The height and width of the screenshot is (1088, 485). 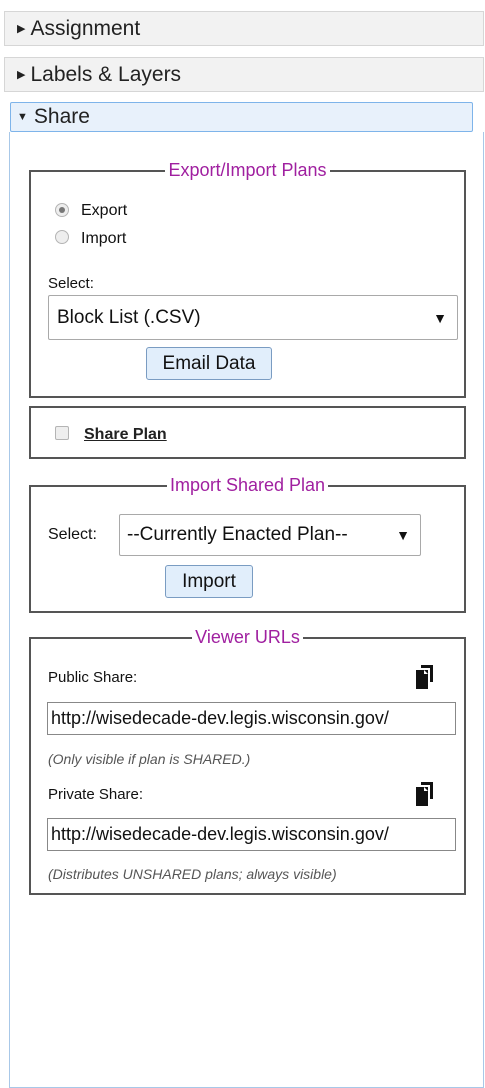 What do you see at coordinates (62, 237) in the screenshot?
I see `import-radio` at bounding box center [62, 237].